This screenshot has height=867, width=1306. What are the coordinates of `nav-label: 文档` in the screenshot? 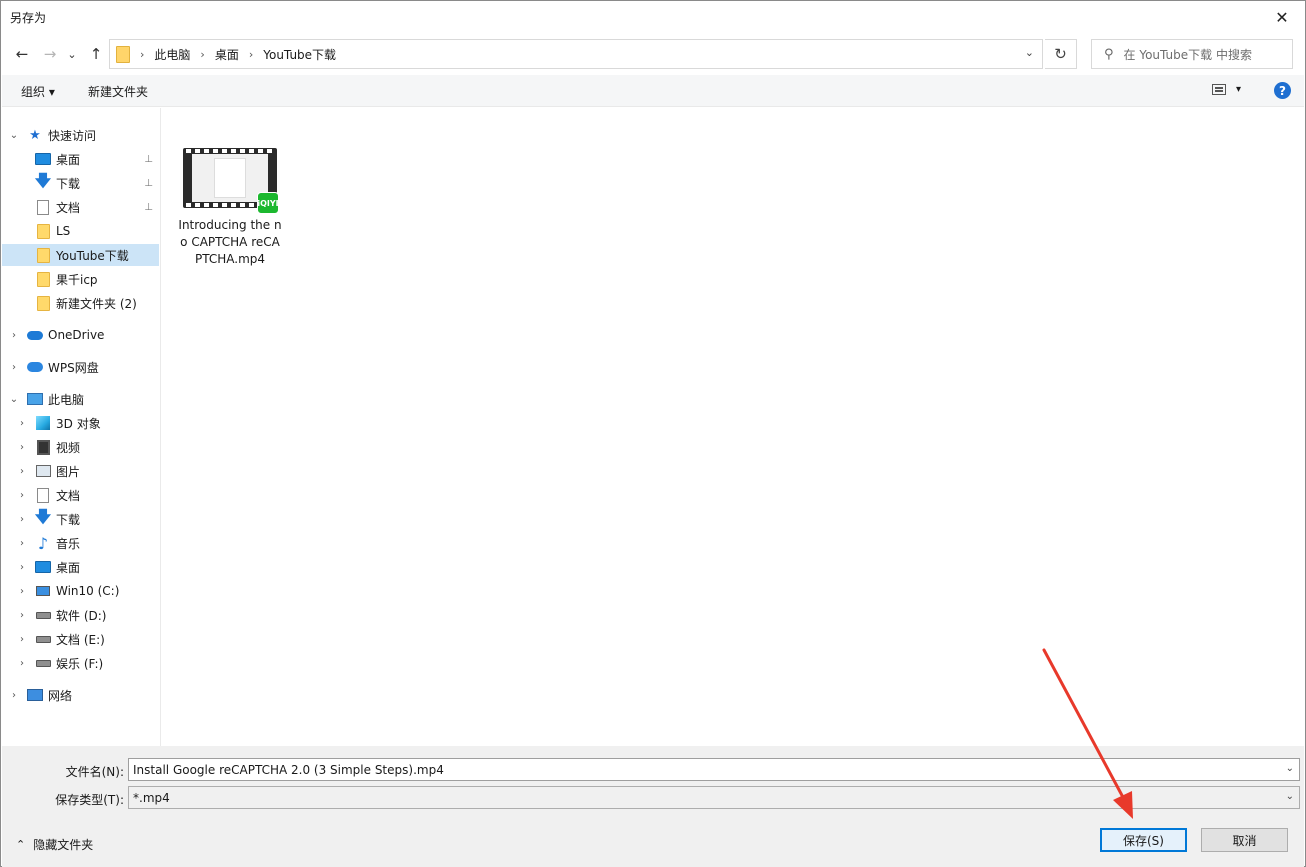 It's located at (68, 495).